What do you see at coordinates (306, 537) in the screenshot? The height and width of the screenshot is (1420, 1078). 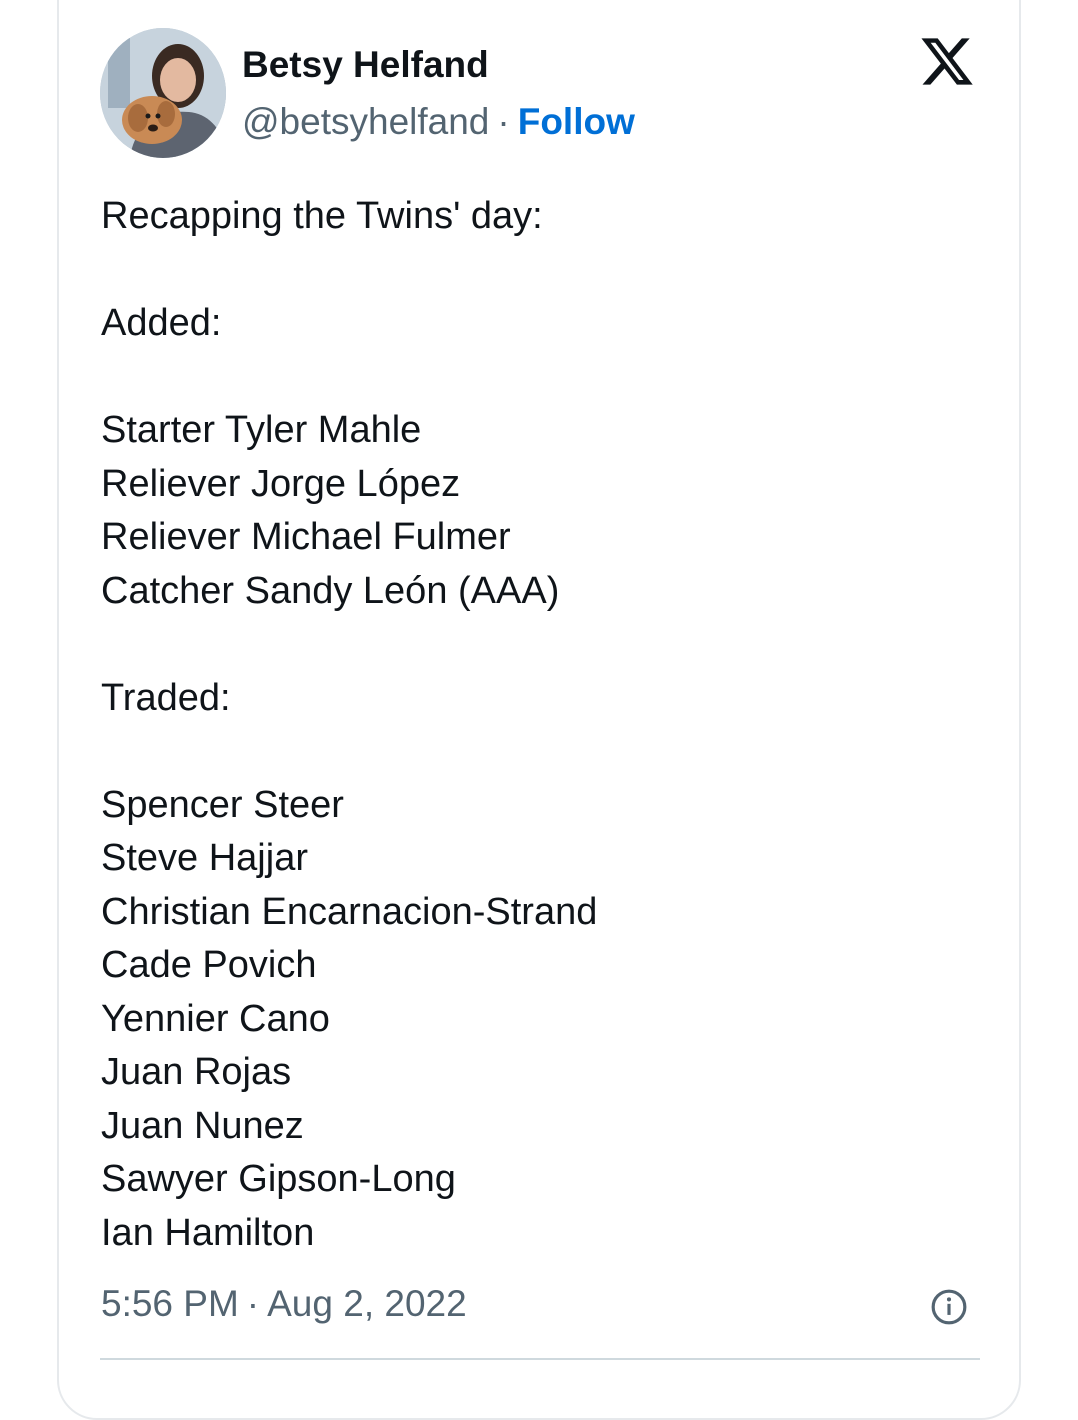 I see `added-item: Reliever Michael Fulmer` at bounding box center [306, 537].